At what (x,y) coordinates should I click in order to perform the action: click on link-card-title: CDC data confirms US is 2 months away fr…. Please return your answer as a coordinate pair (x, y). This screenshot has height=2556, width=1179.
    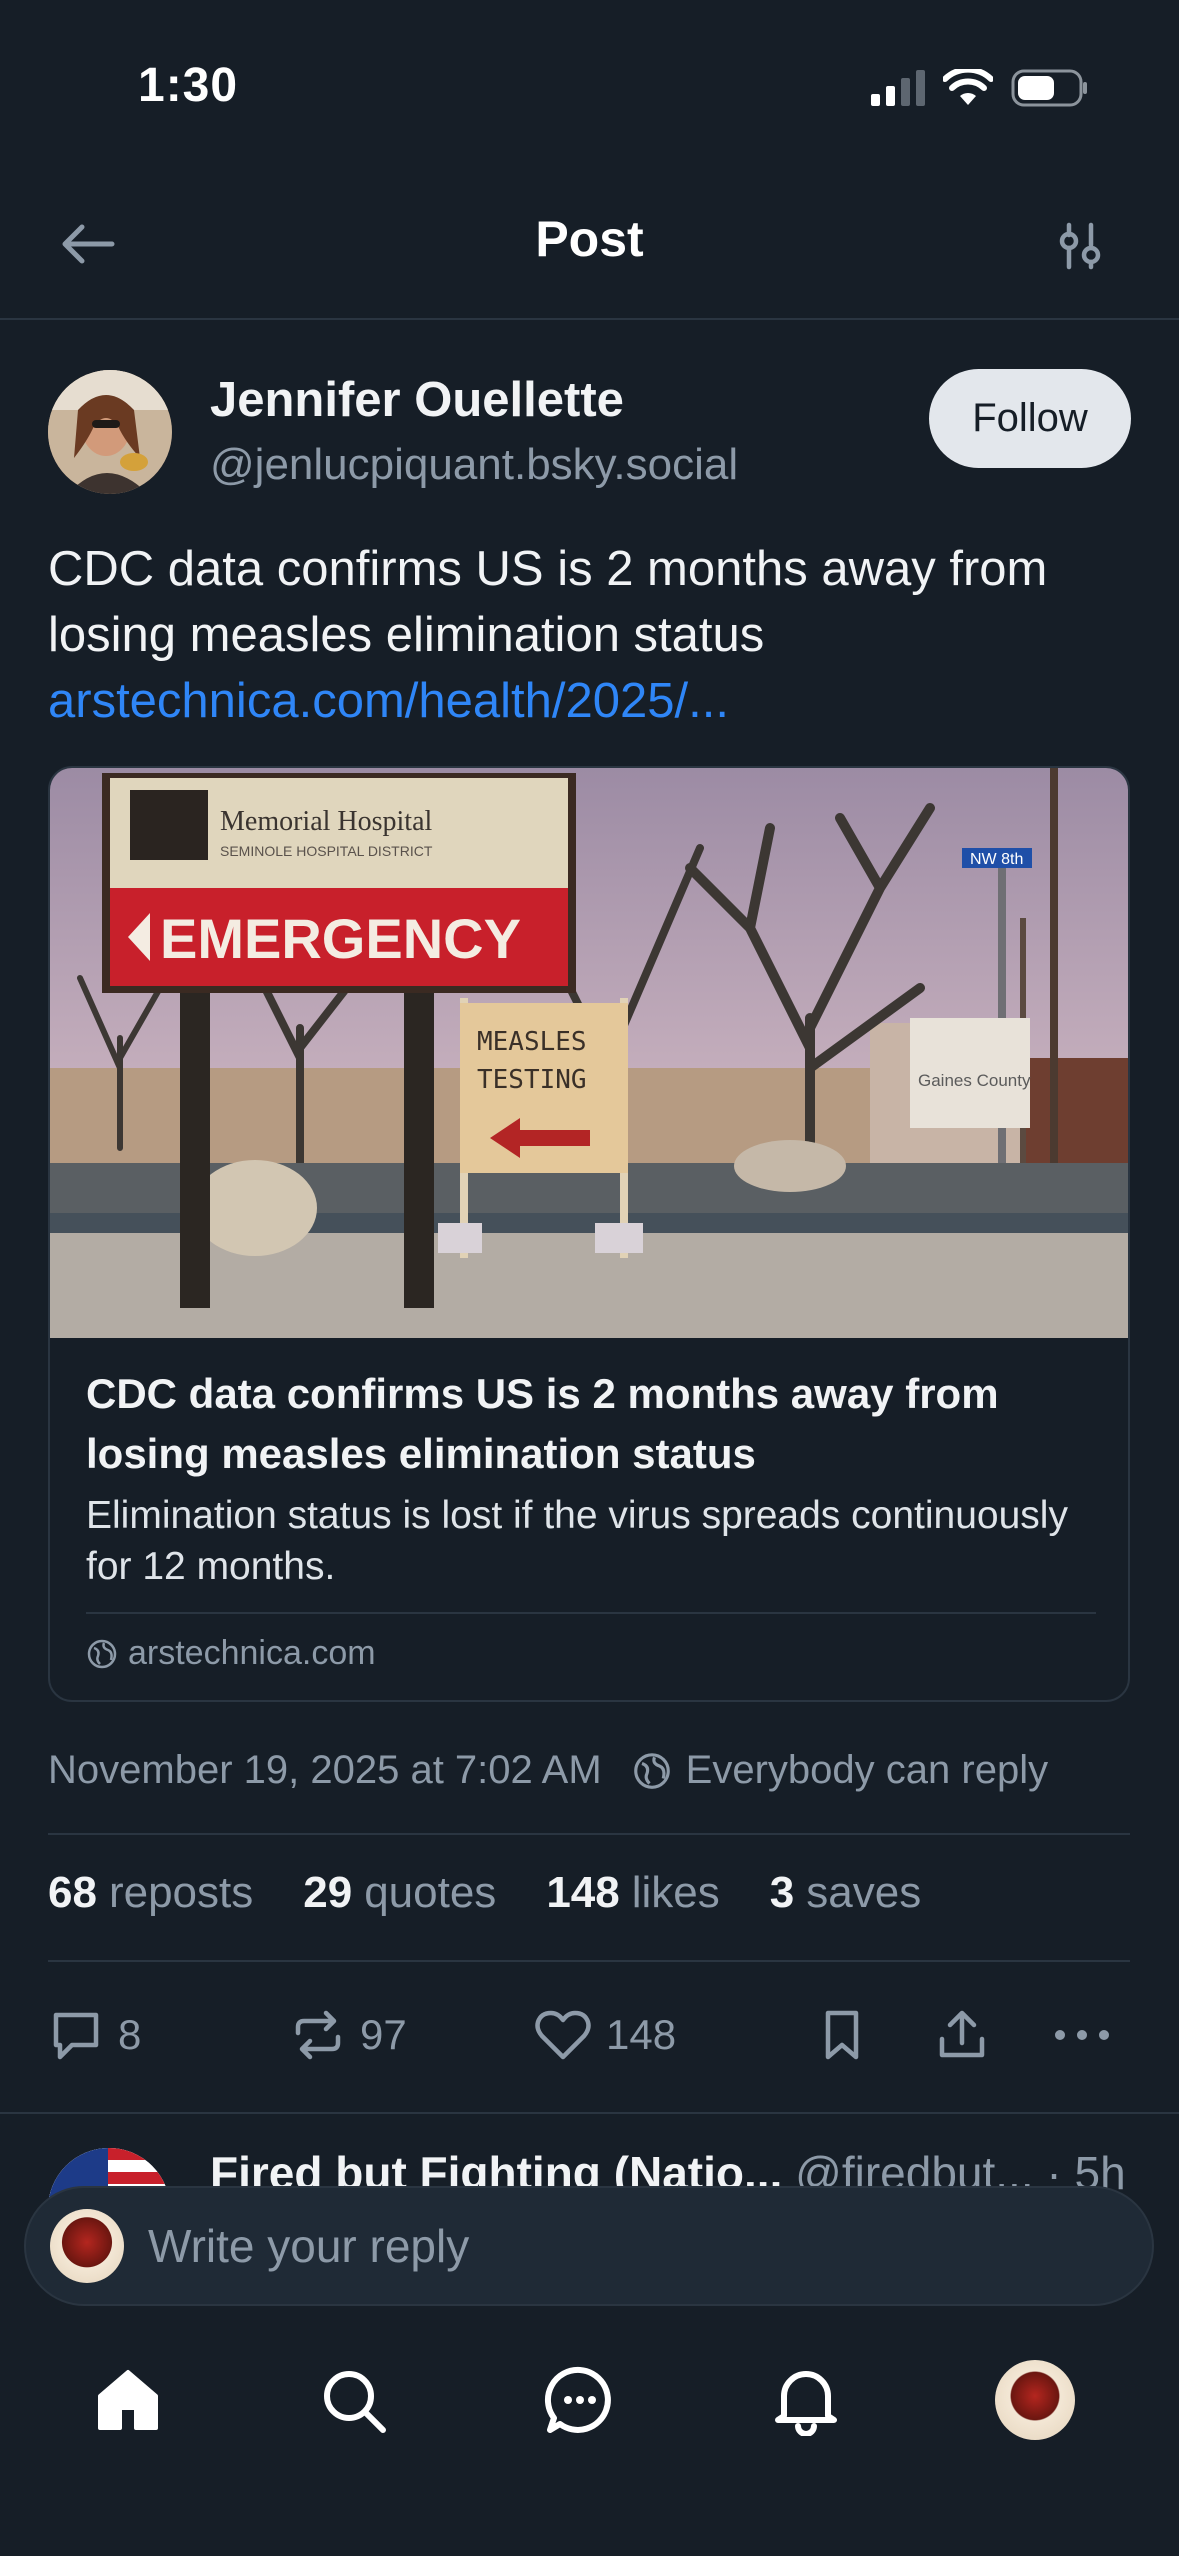
    Looking at the image, I should click on (542, 1423).